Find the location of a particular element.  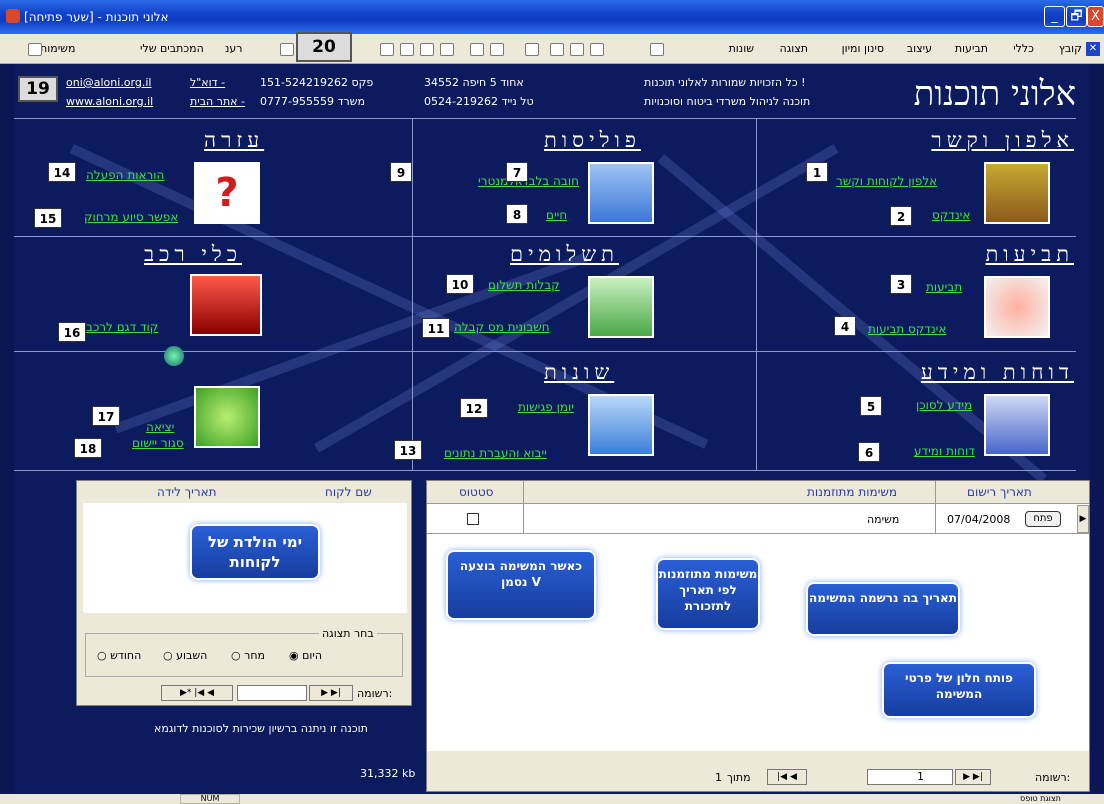

marker-11: 11 is located at coordinates (436, 328).